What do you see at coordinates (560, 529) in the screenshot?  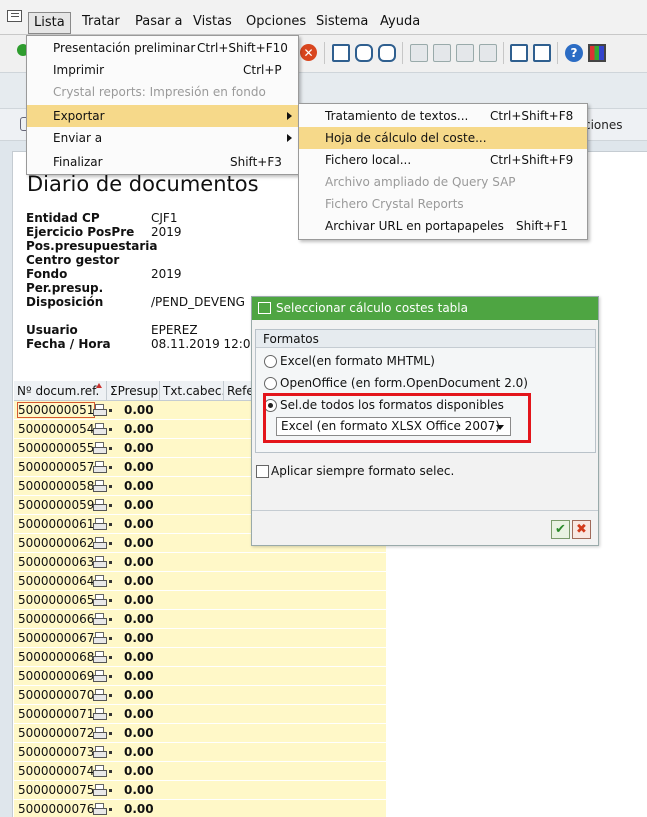 I see `ok-button: ✔` at bounding box center [560, 529].